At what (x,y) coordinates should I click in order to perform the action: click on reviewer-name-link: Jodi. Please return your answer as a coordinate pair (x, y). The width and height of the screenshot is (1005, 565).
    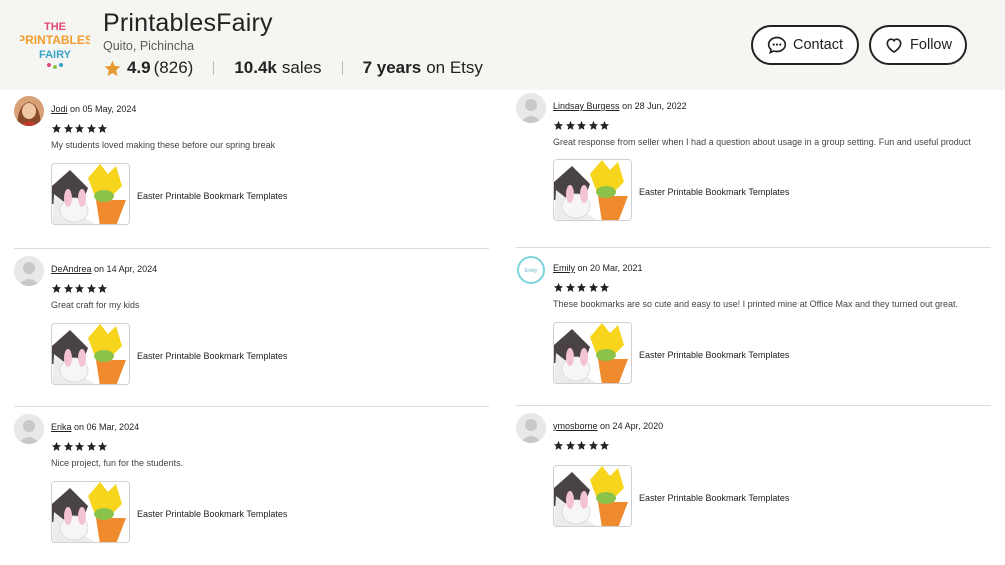
    Looking at the image, I should click on (59, 109).